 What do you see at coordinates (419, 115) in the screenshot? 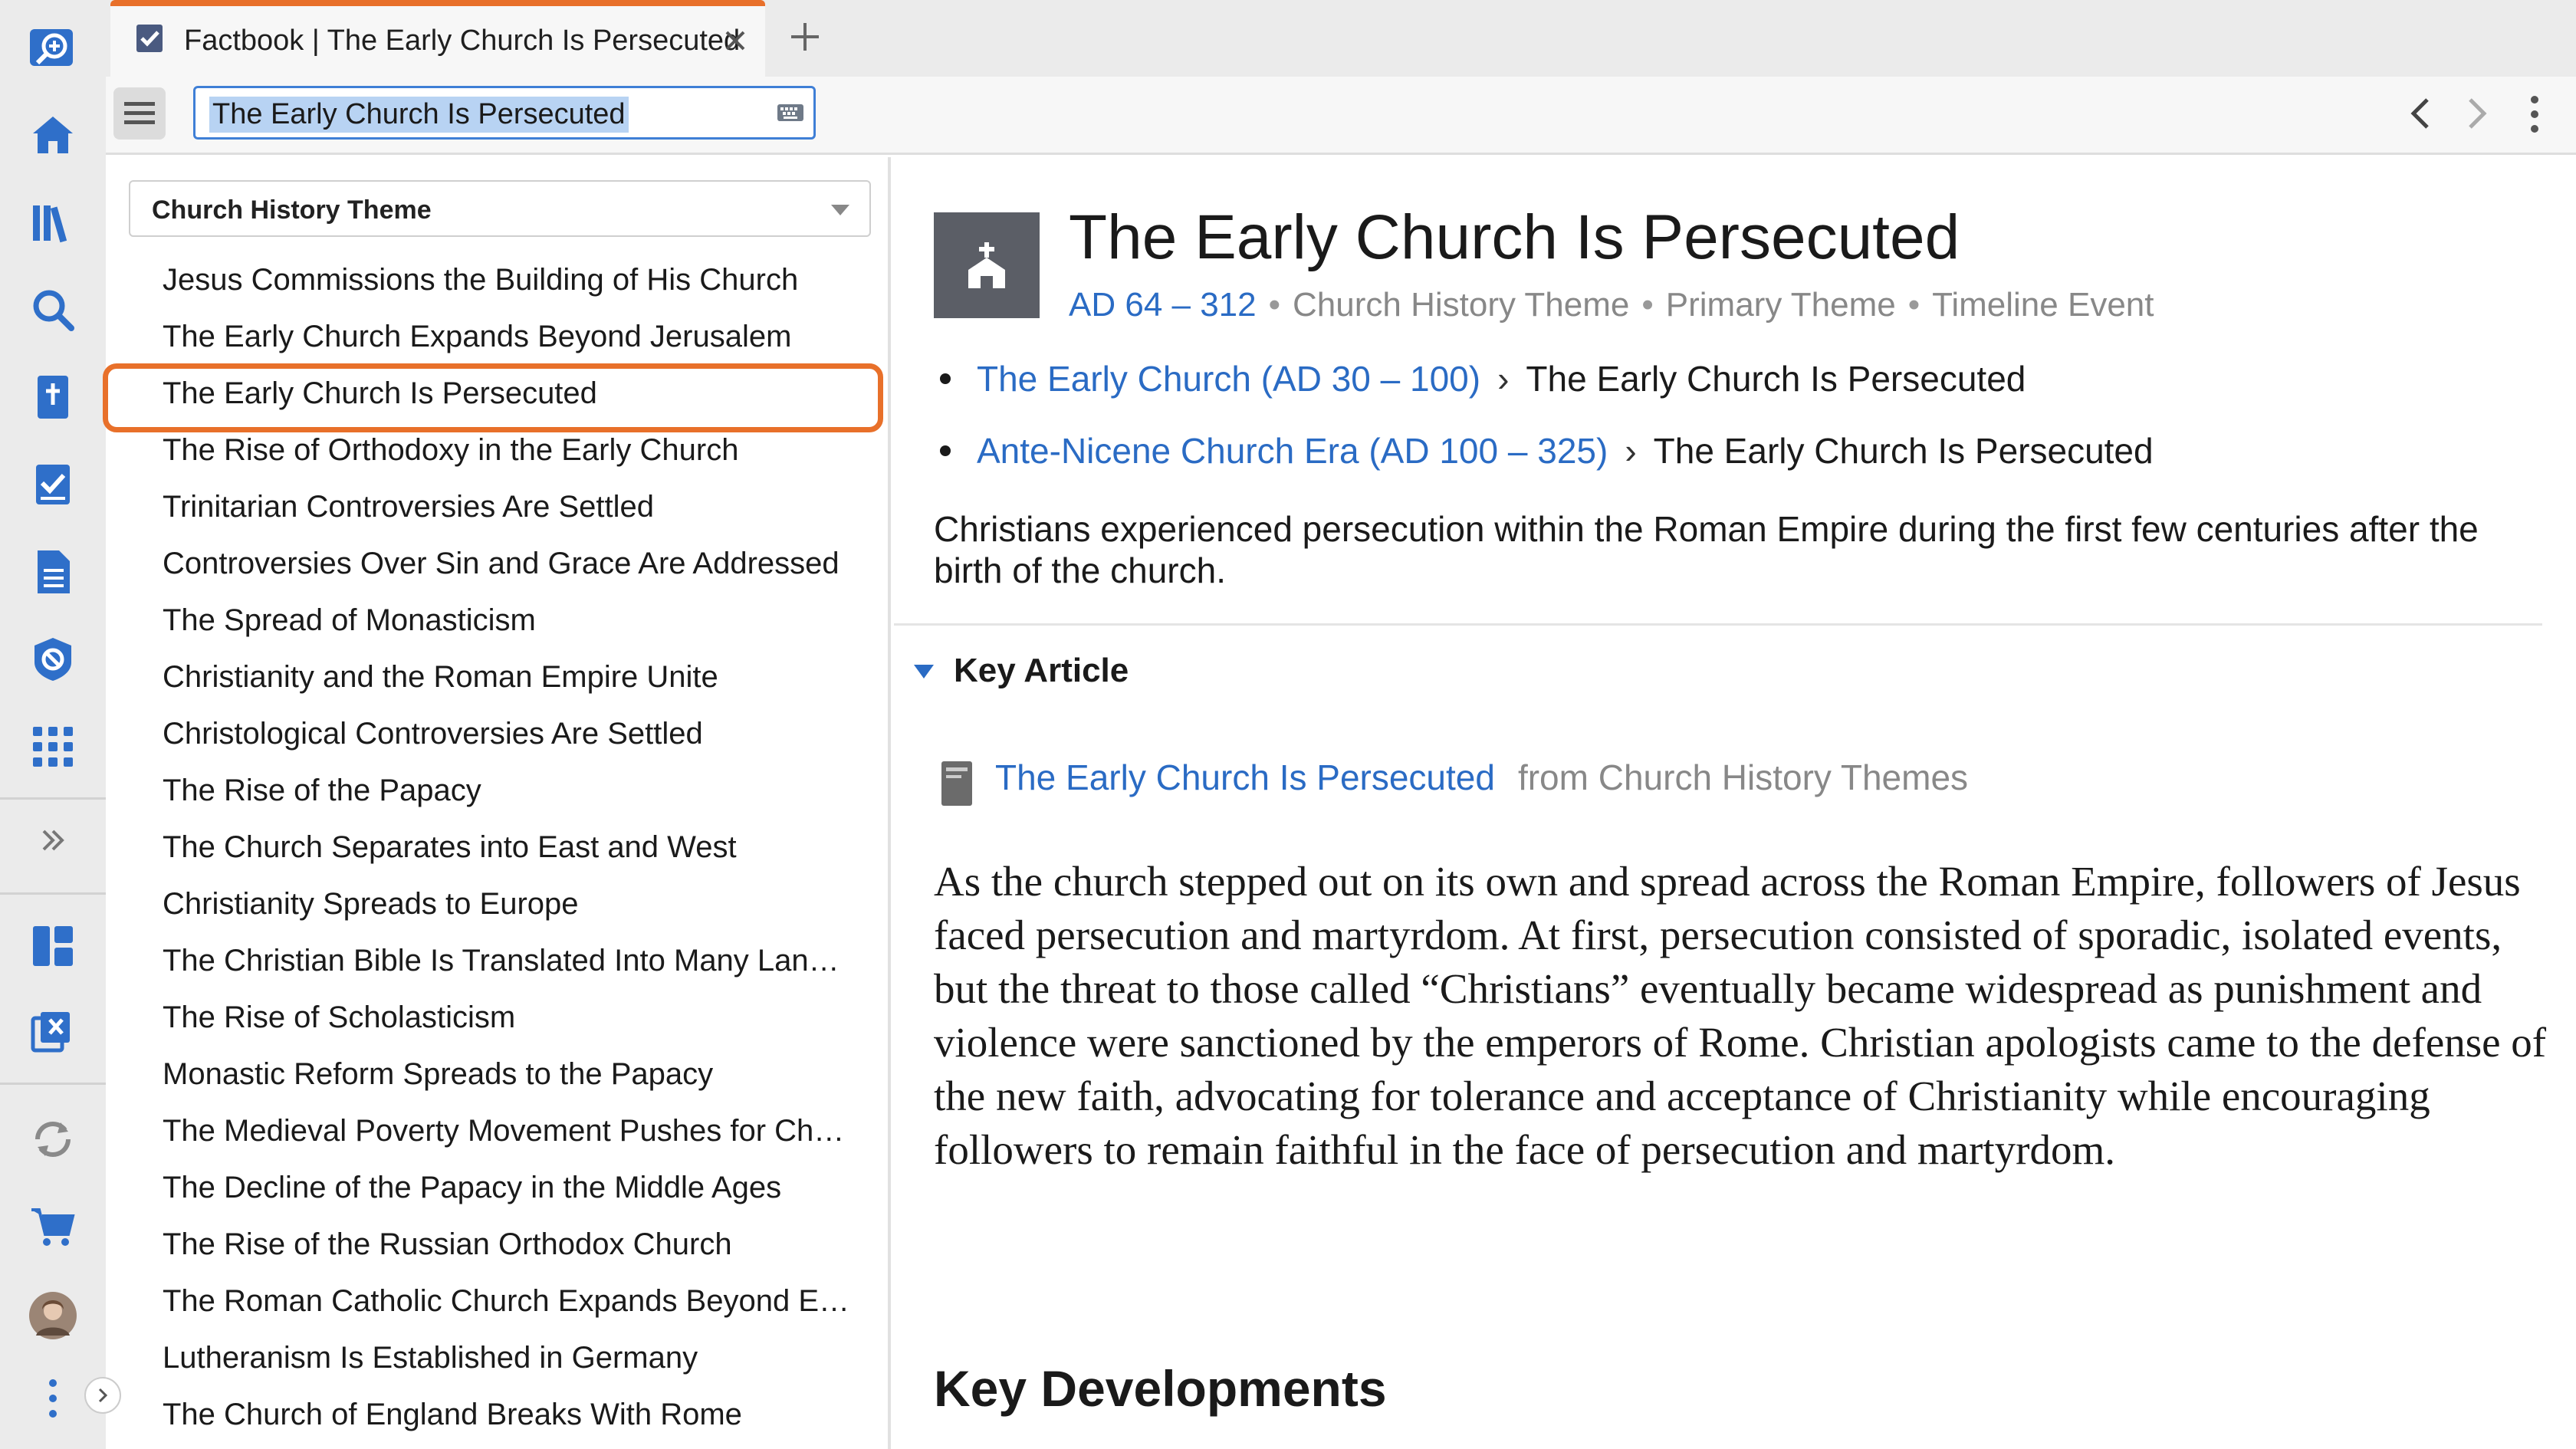
I see `search-input-value: The Early Church Is Persecuted` at bounding box center [419, 115].